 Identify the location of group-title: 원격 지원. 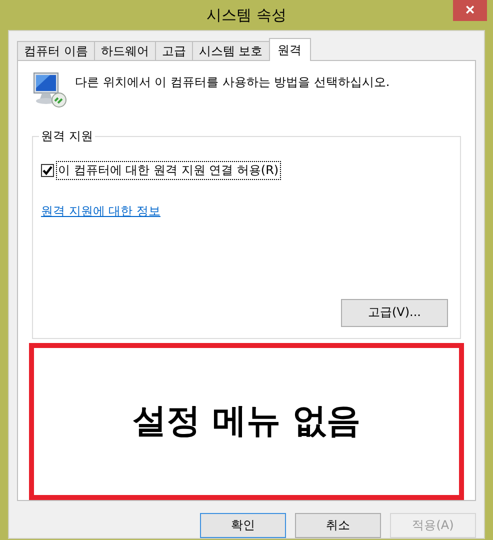
(67, 136).